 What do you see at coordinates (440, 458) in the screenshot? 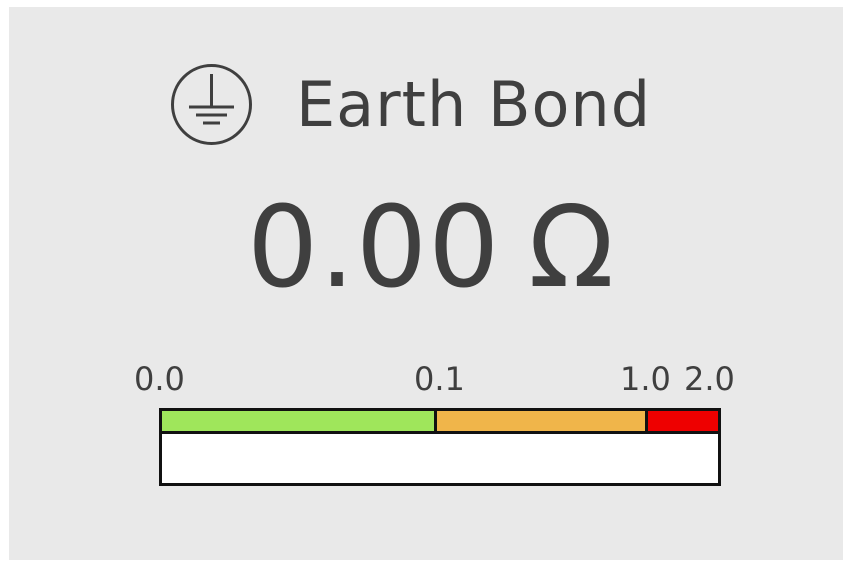
I see `meter-fill-area` at bounding box center [440, 458].